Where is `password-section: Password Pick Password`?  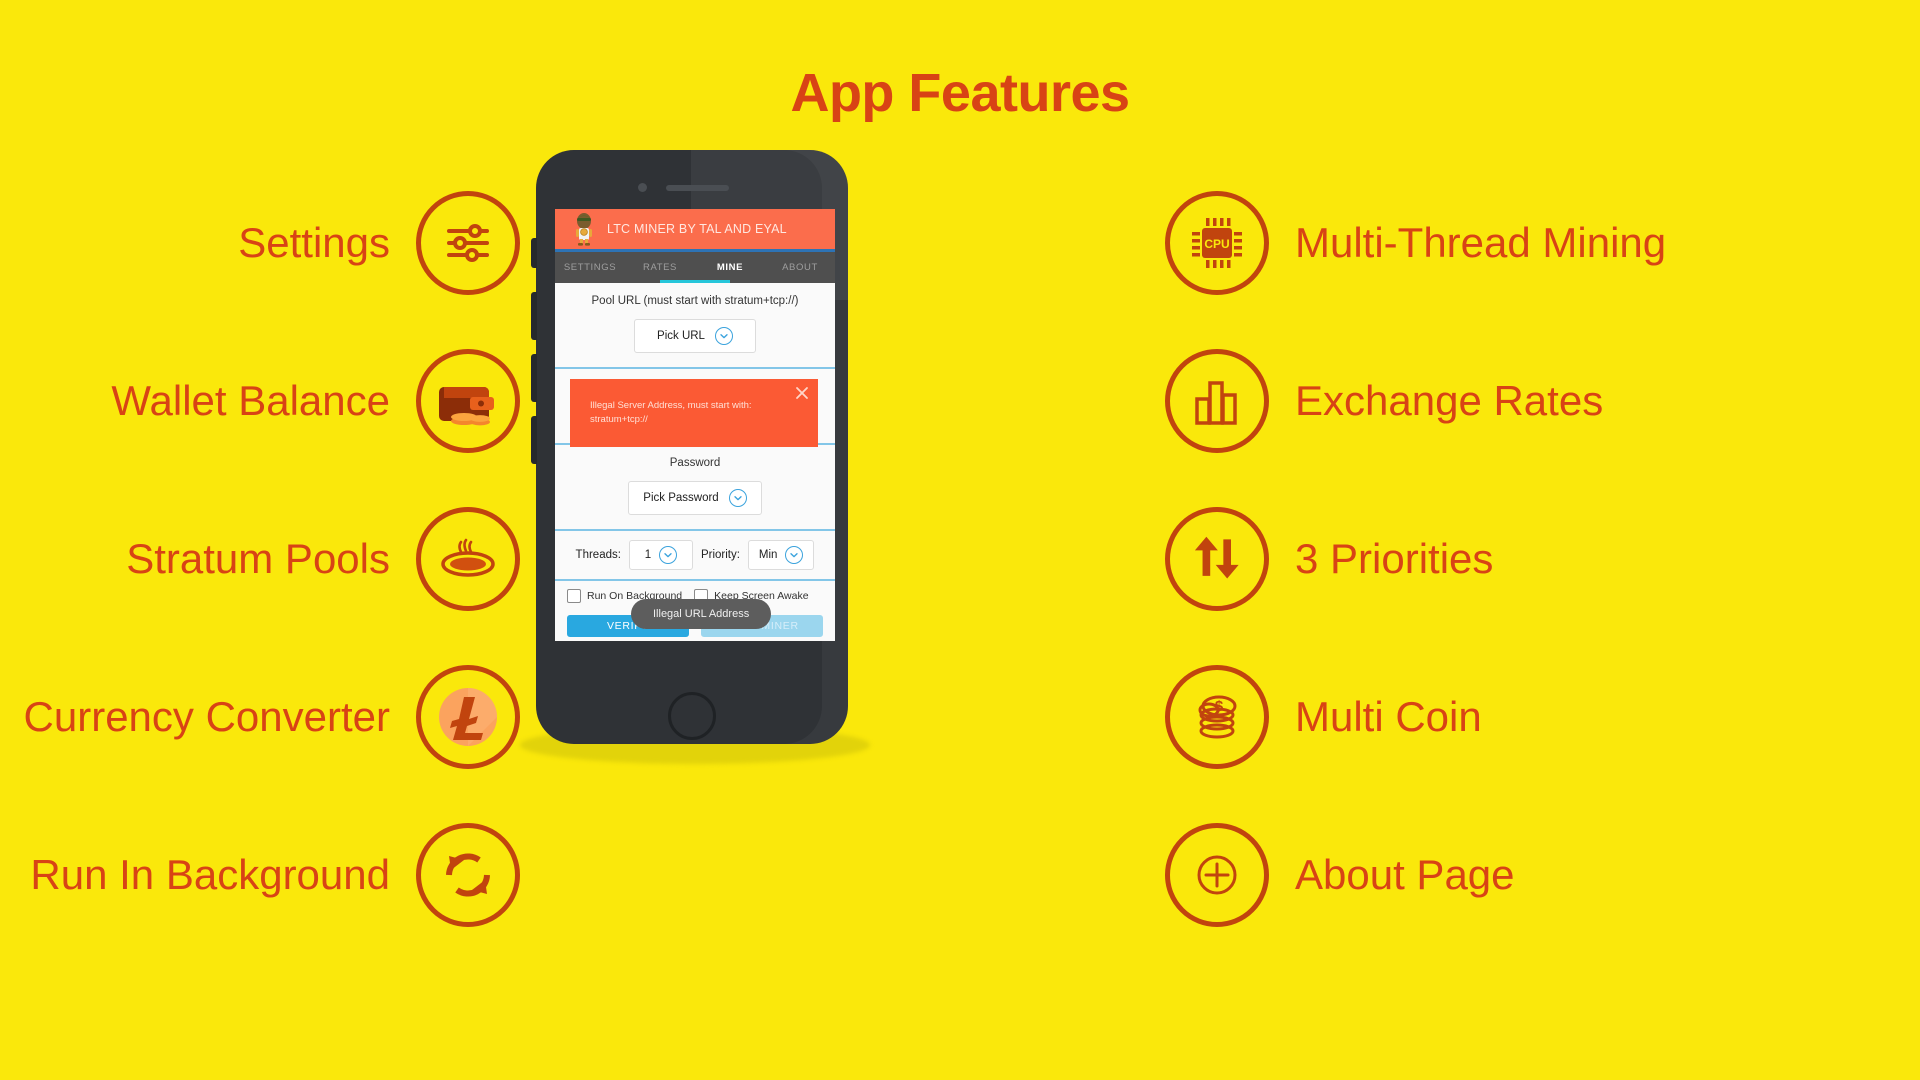 password-section: Password Pick Password is located at coordinates (695, 488).